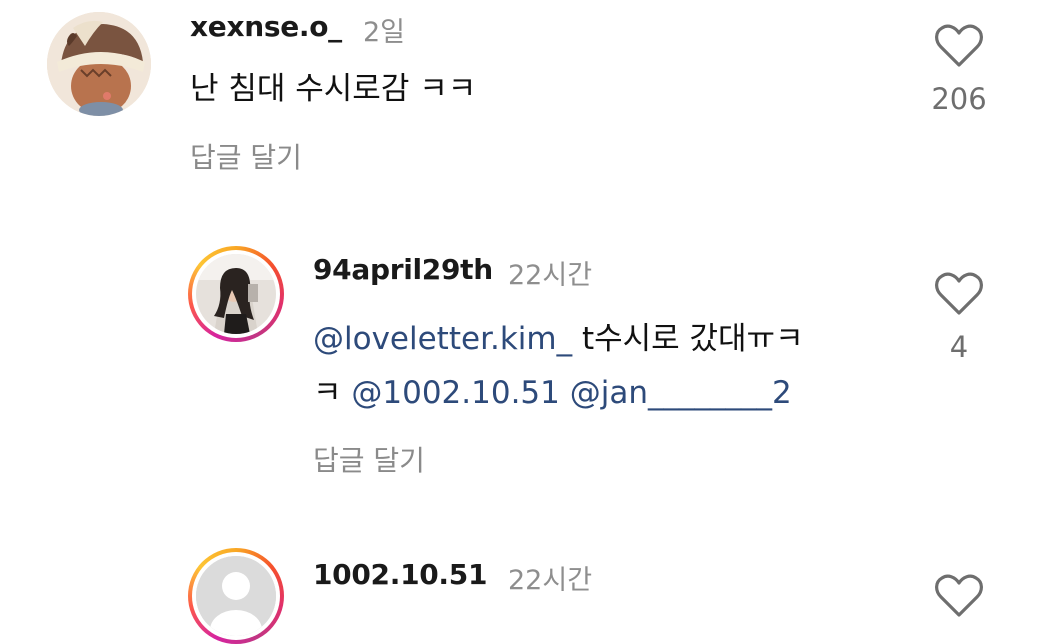 The height and width of the screenshot is (644, 1046). I want to click on comment-username: 1002.10.51, so click(400, 574).